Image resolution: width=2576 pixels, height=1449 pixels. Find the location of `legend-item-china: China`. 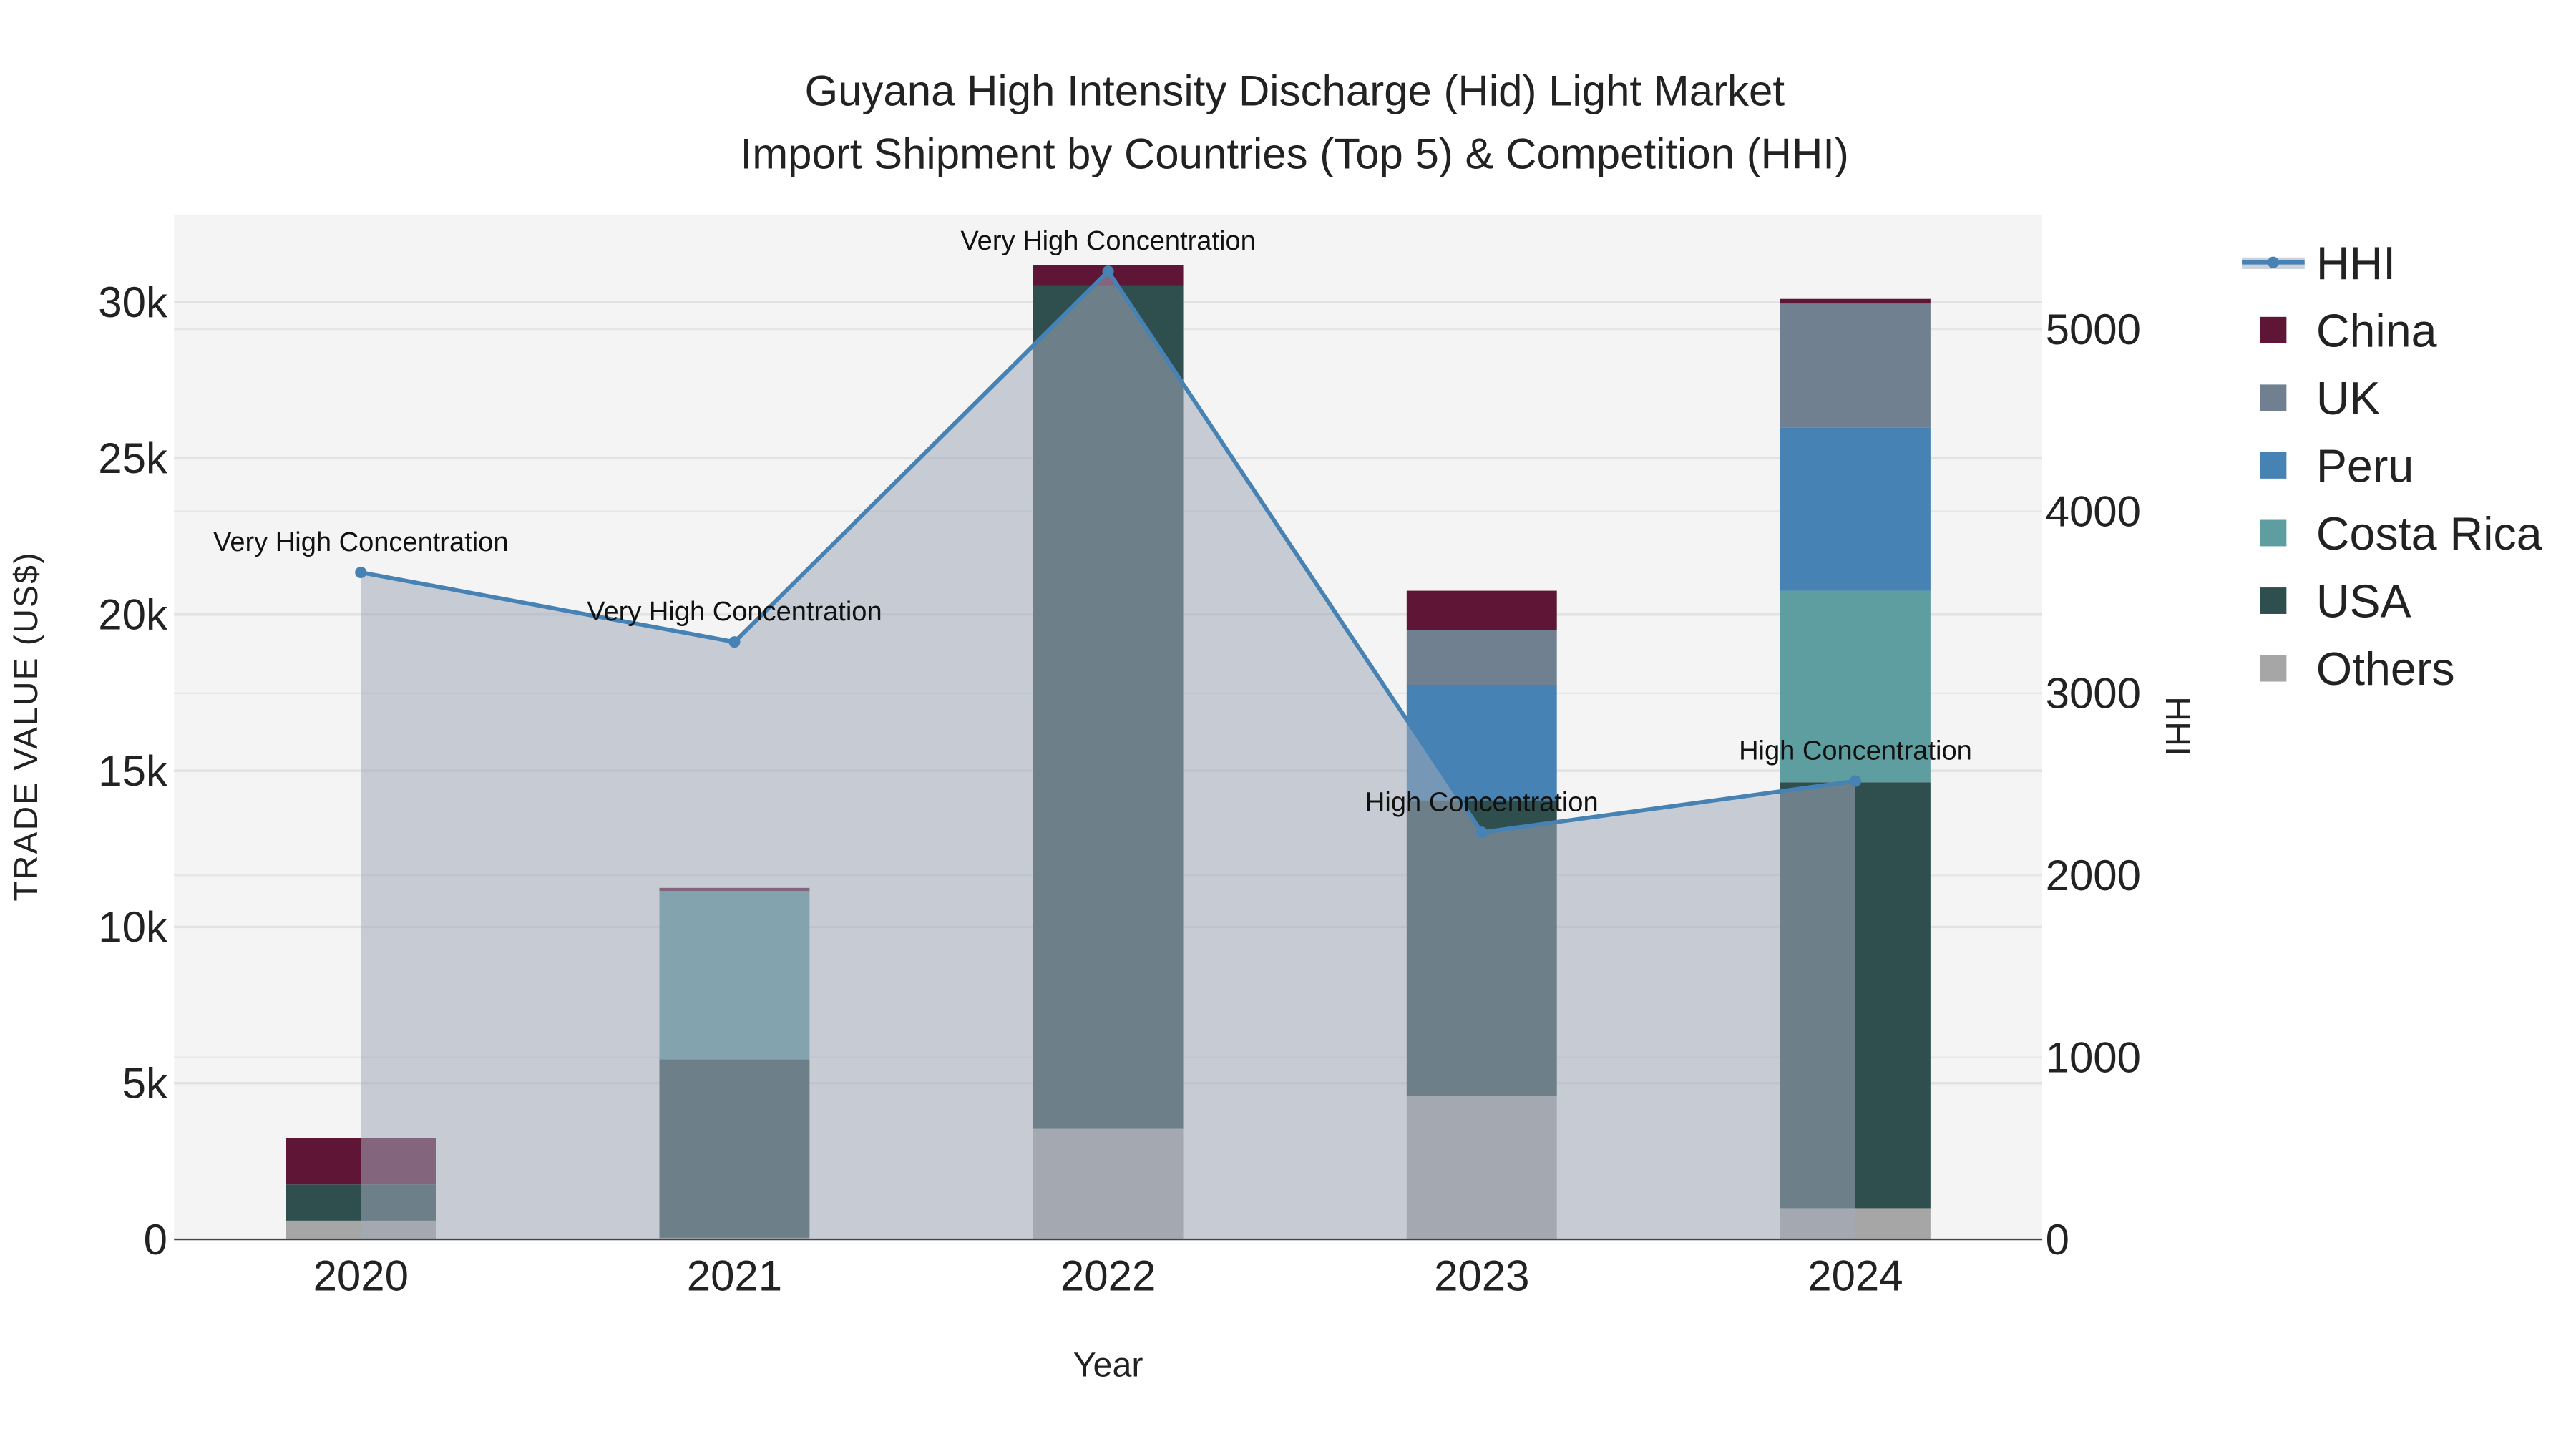

legend-item-china: China is located at coordinates (2348, 330).